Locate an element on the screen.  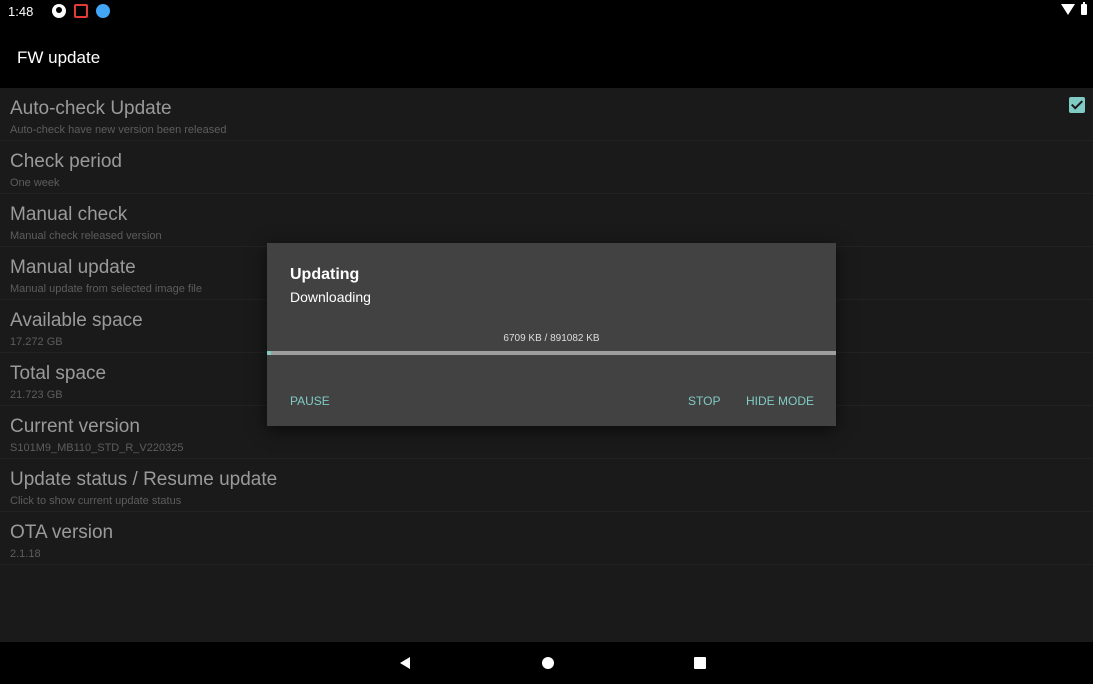
setting-title: Total space is located at coordinates (58, 373).